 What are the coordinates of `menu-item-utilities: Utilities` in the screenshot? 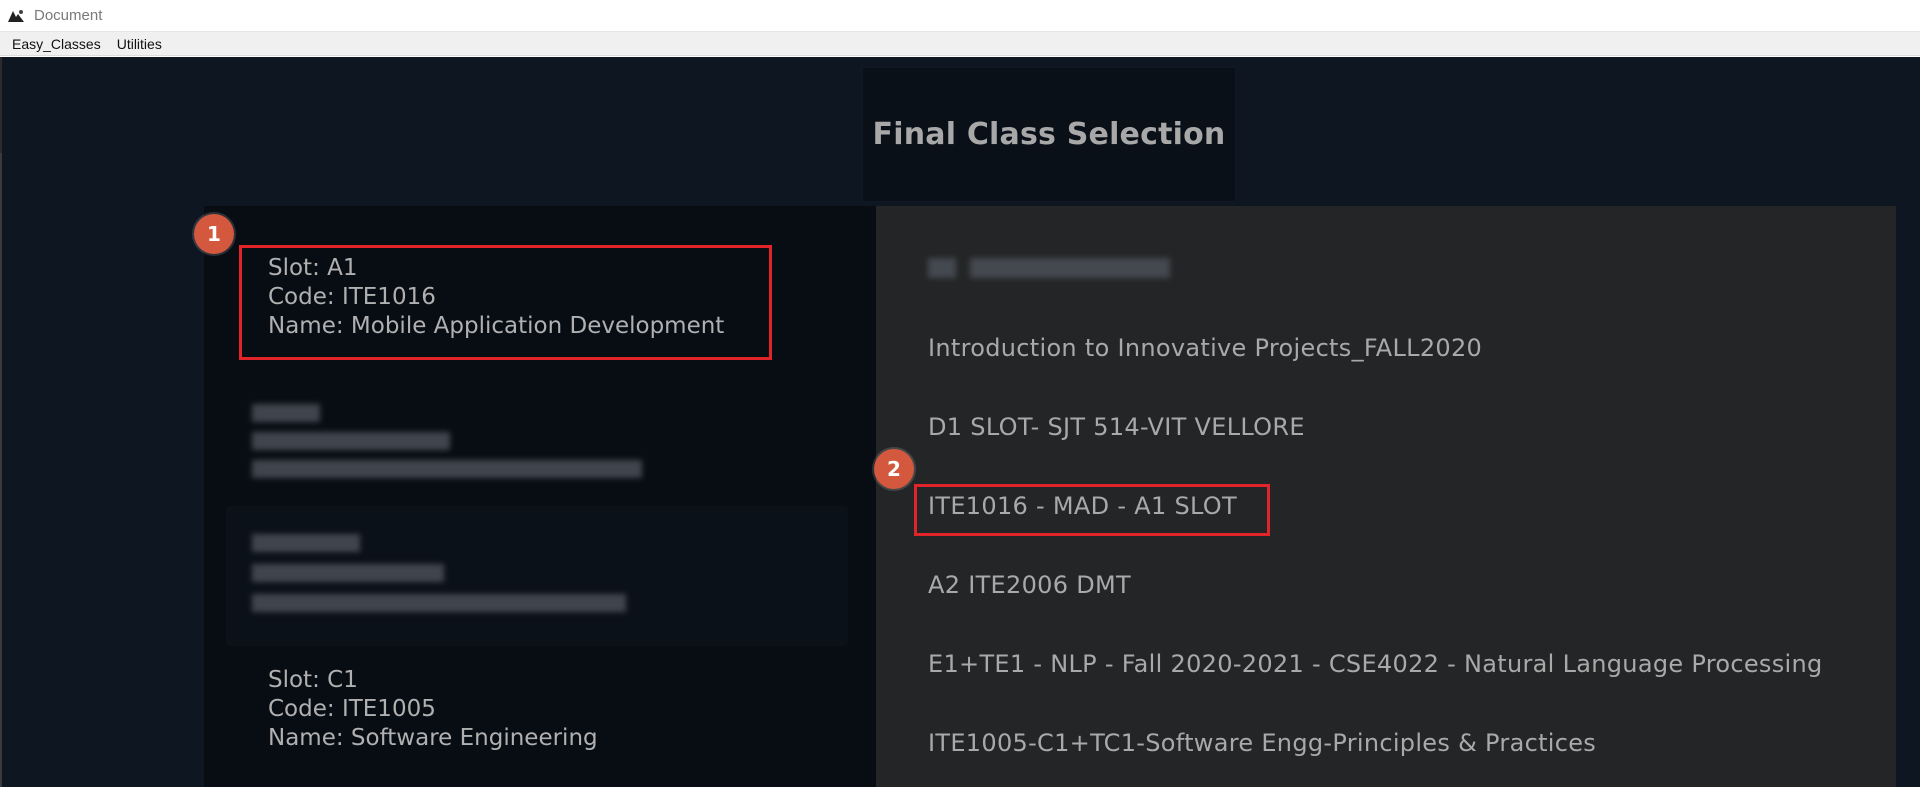 It's located at (139, 44).